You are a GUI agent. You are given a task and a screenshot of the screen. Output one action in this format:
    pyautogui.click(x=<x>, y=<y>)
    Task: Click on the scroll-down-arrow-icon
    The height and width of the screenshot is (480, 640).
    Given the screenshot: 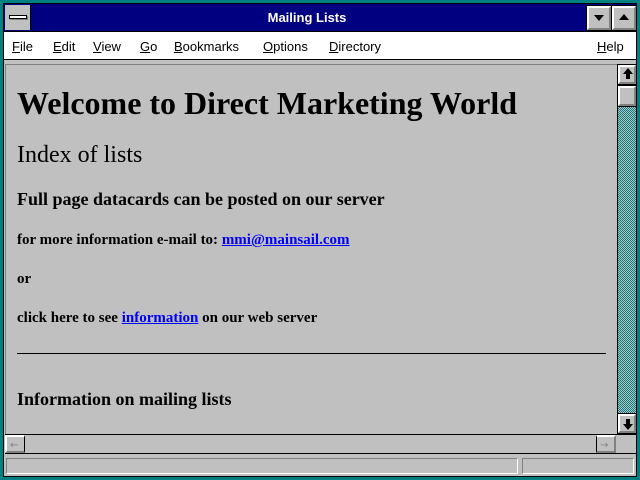 What is the action you would take?
    pyautogui.click(x=628, y=427)
    